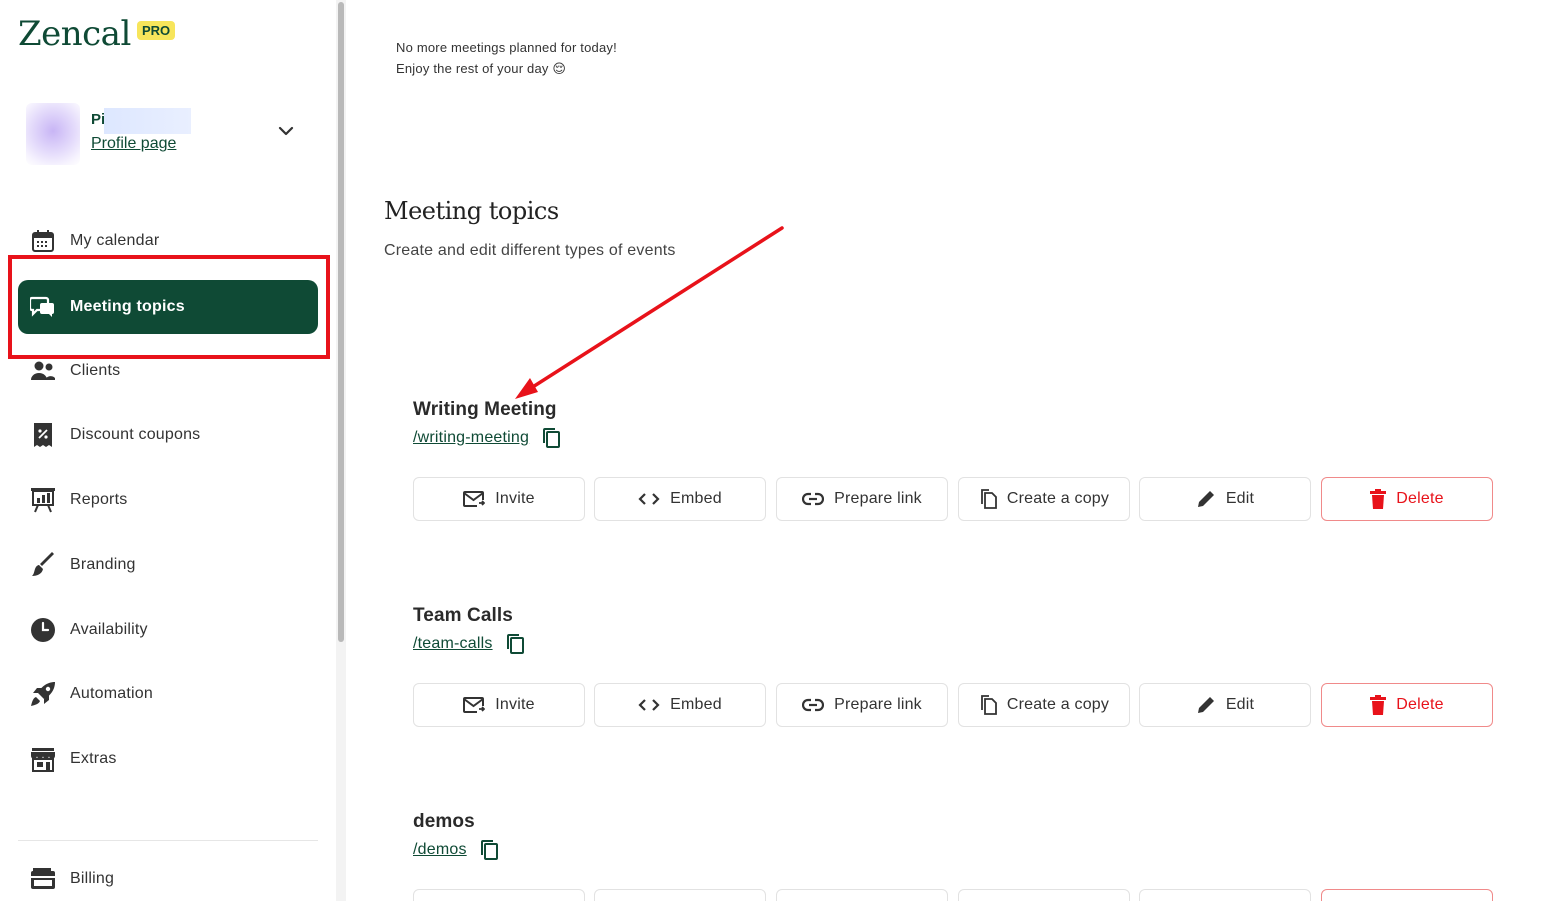 Image resolution: width=1562 pixels, height=901 pixels. What do you see at coordinates (168, 565) in the screenshot?
I see `sidebar-item-branding: Branding` at bounding box center [168, 565].